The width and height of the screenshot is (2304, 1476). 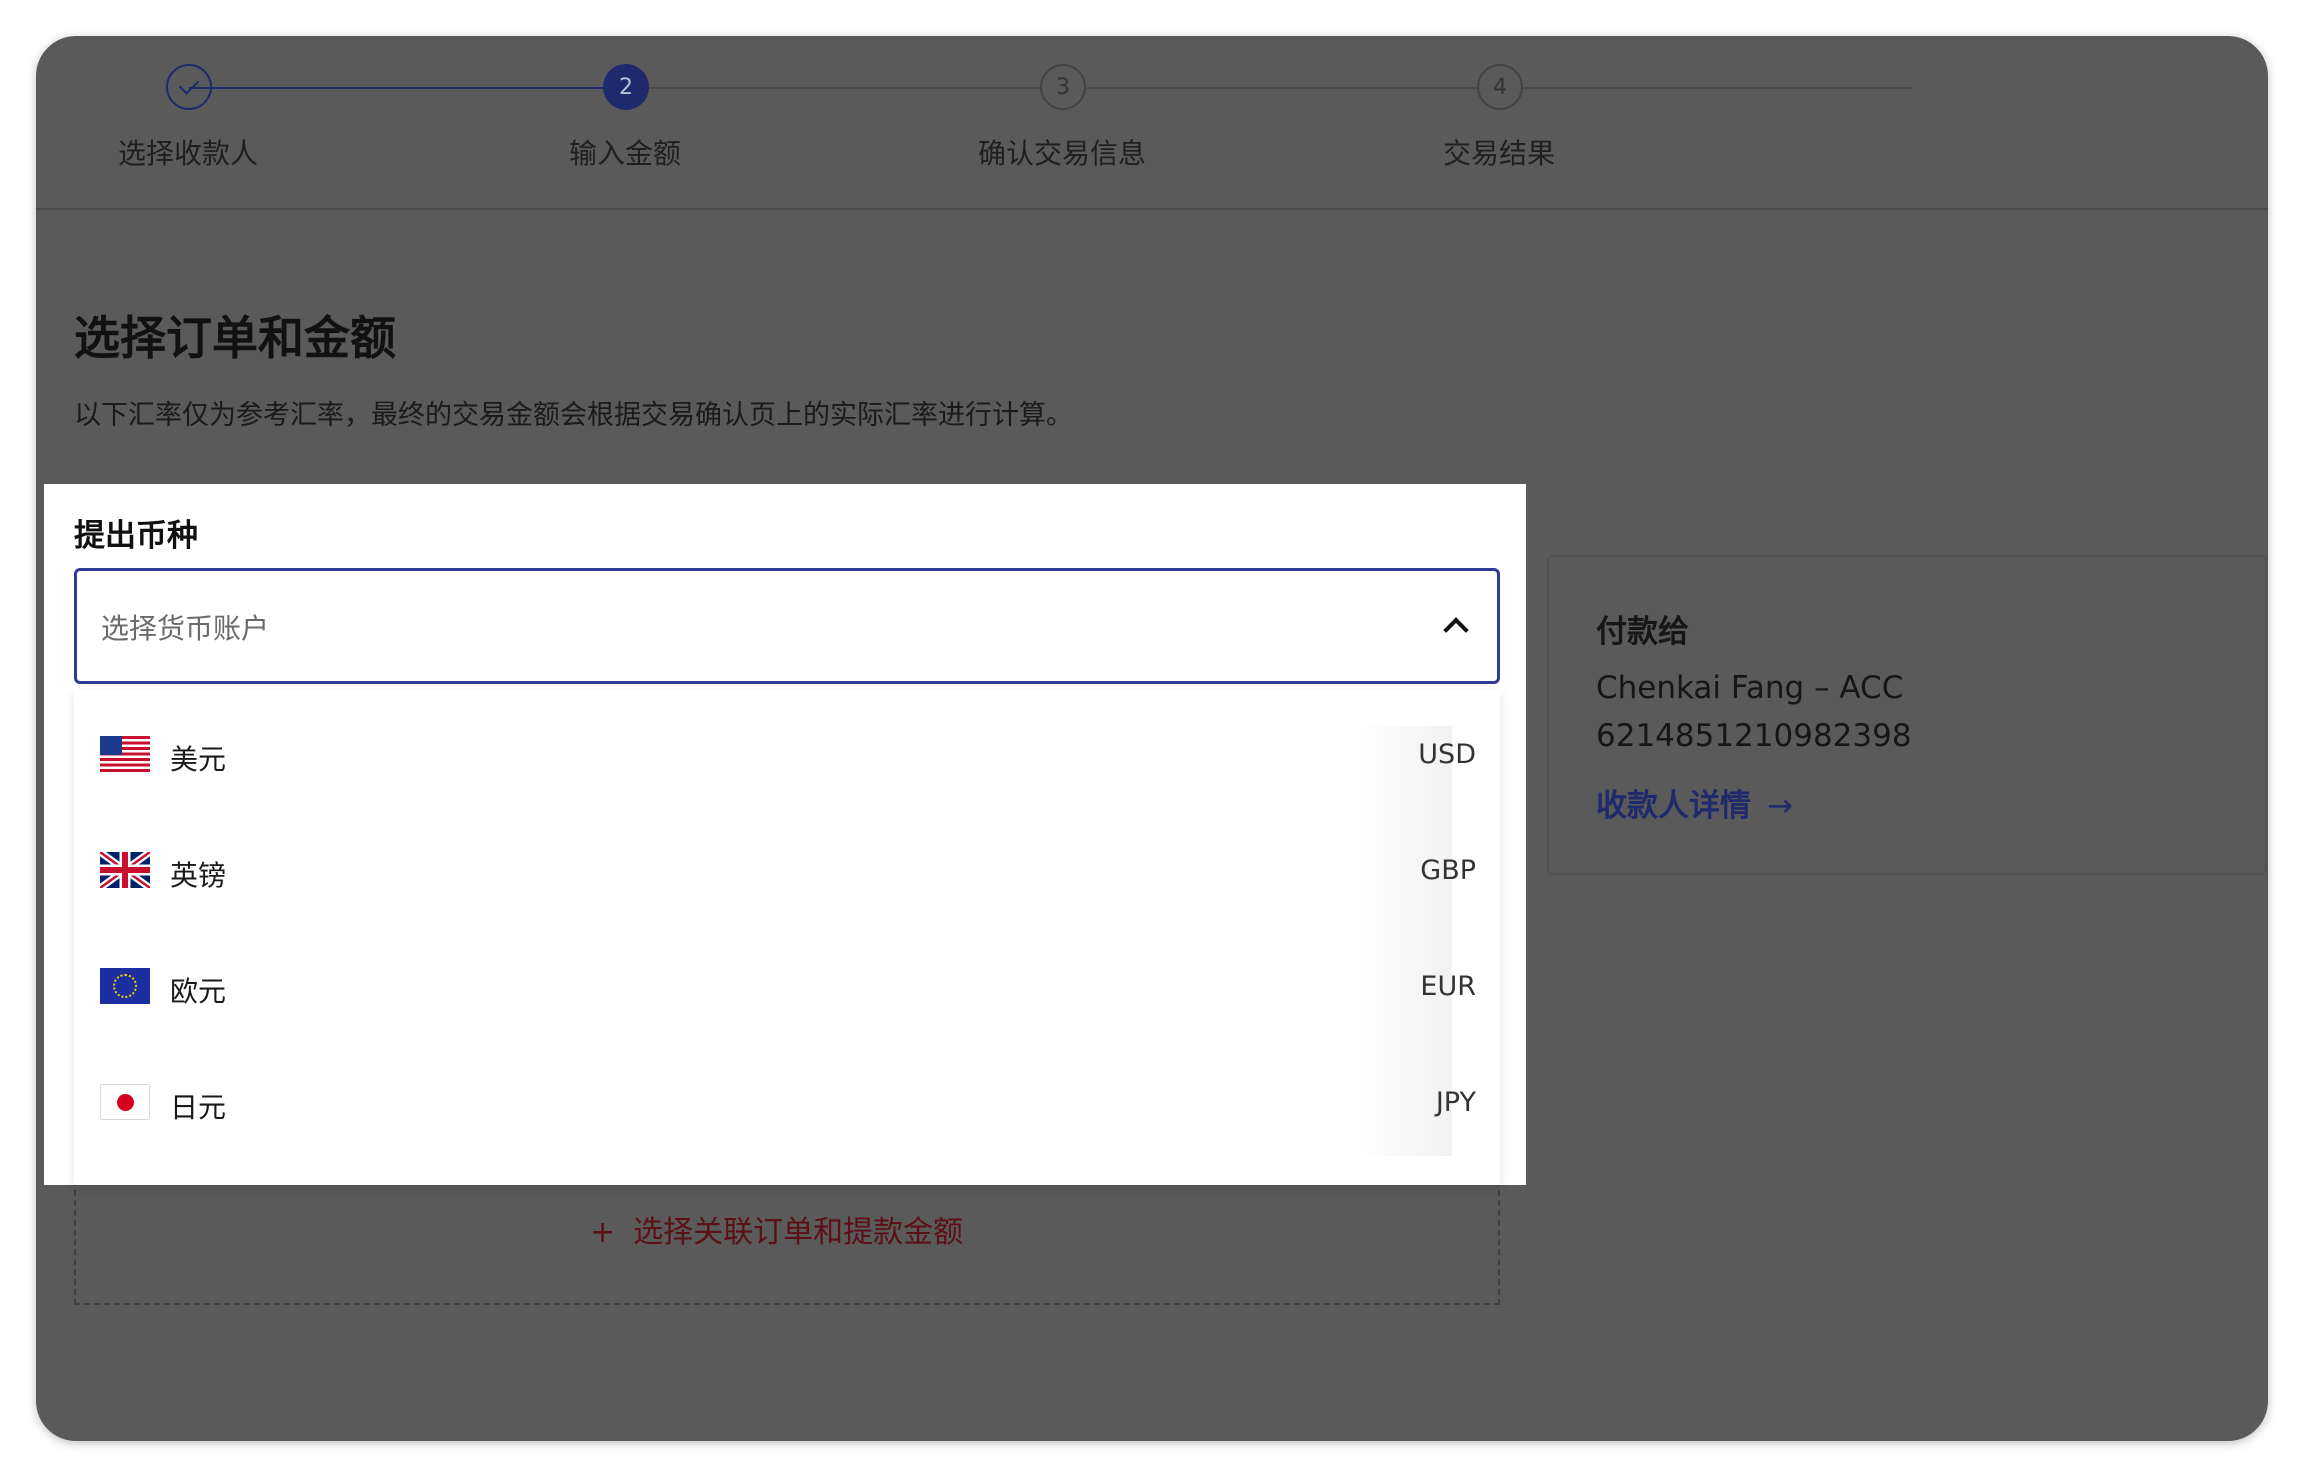 I want to click on currency-option-name: 美元, so click(x=198, y=759).